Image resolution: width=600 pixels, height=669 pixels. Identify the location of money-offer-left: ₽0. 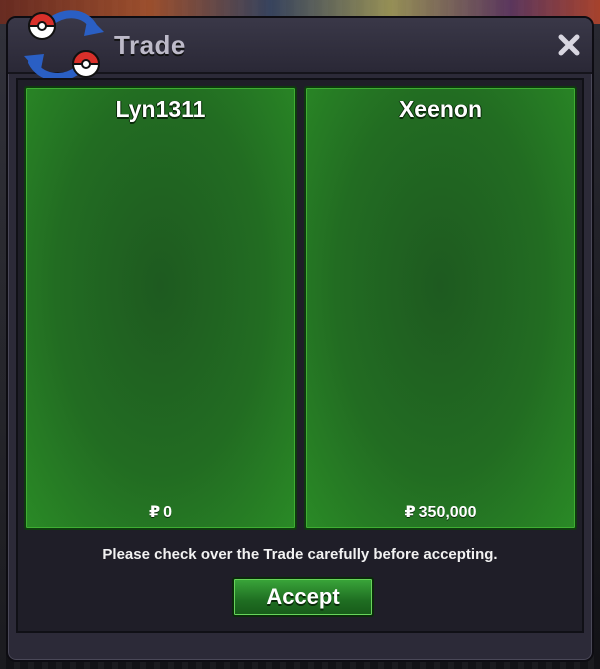
(160, 512).